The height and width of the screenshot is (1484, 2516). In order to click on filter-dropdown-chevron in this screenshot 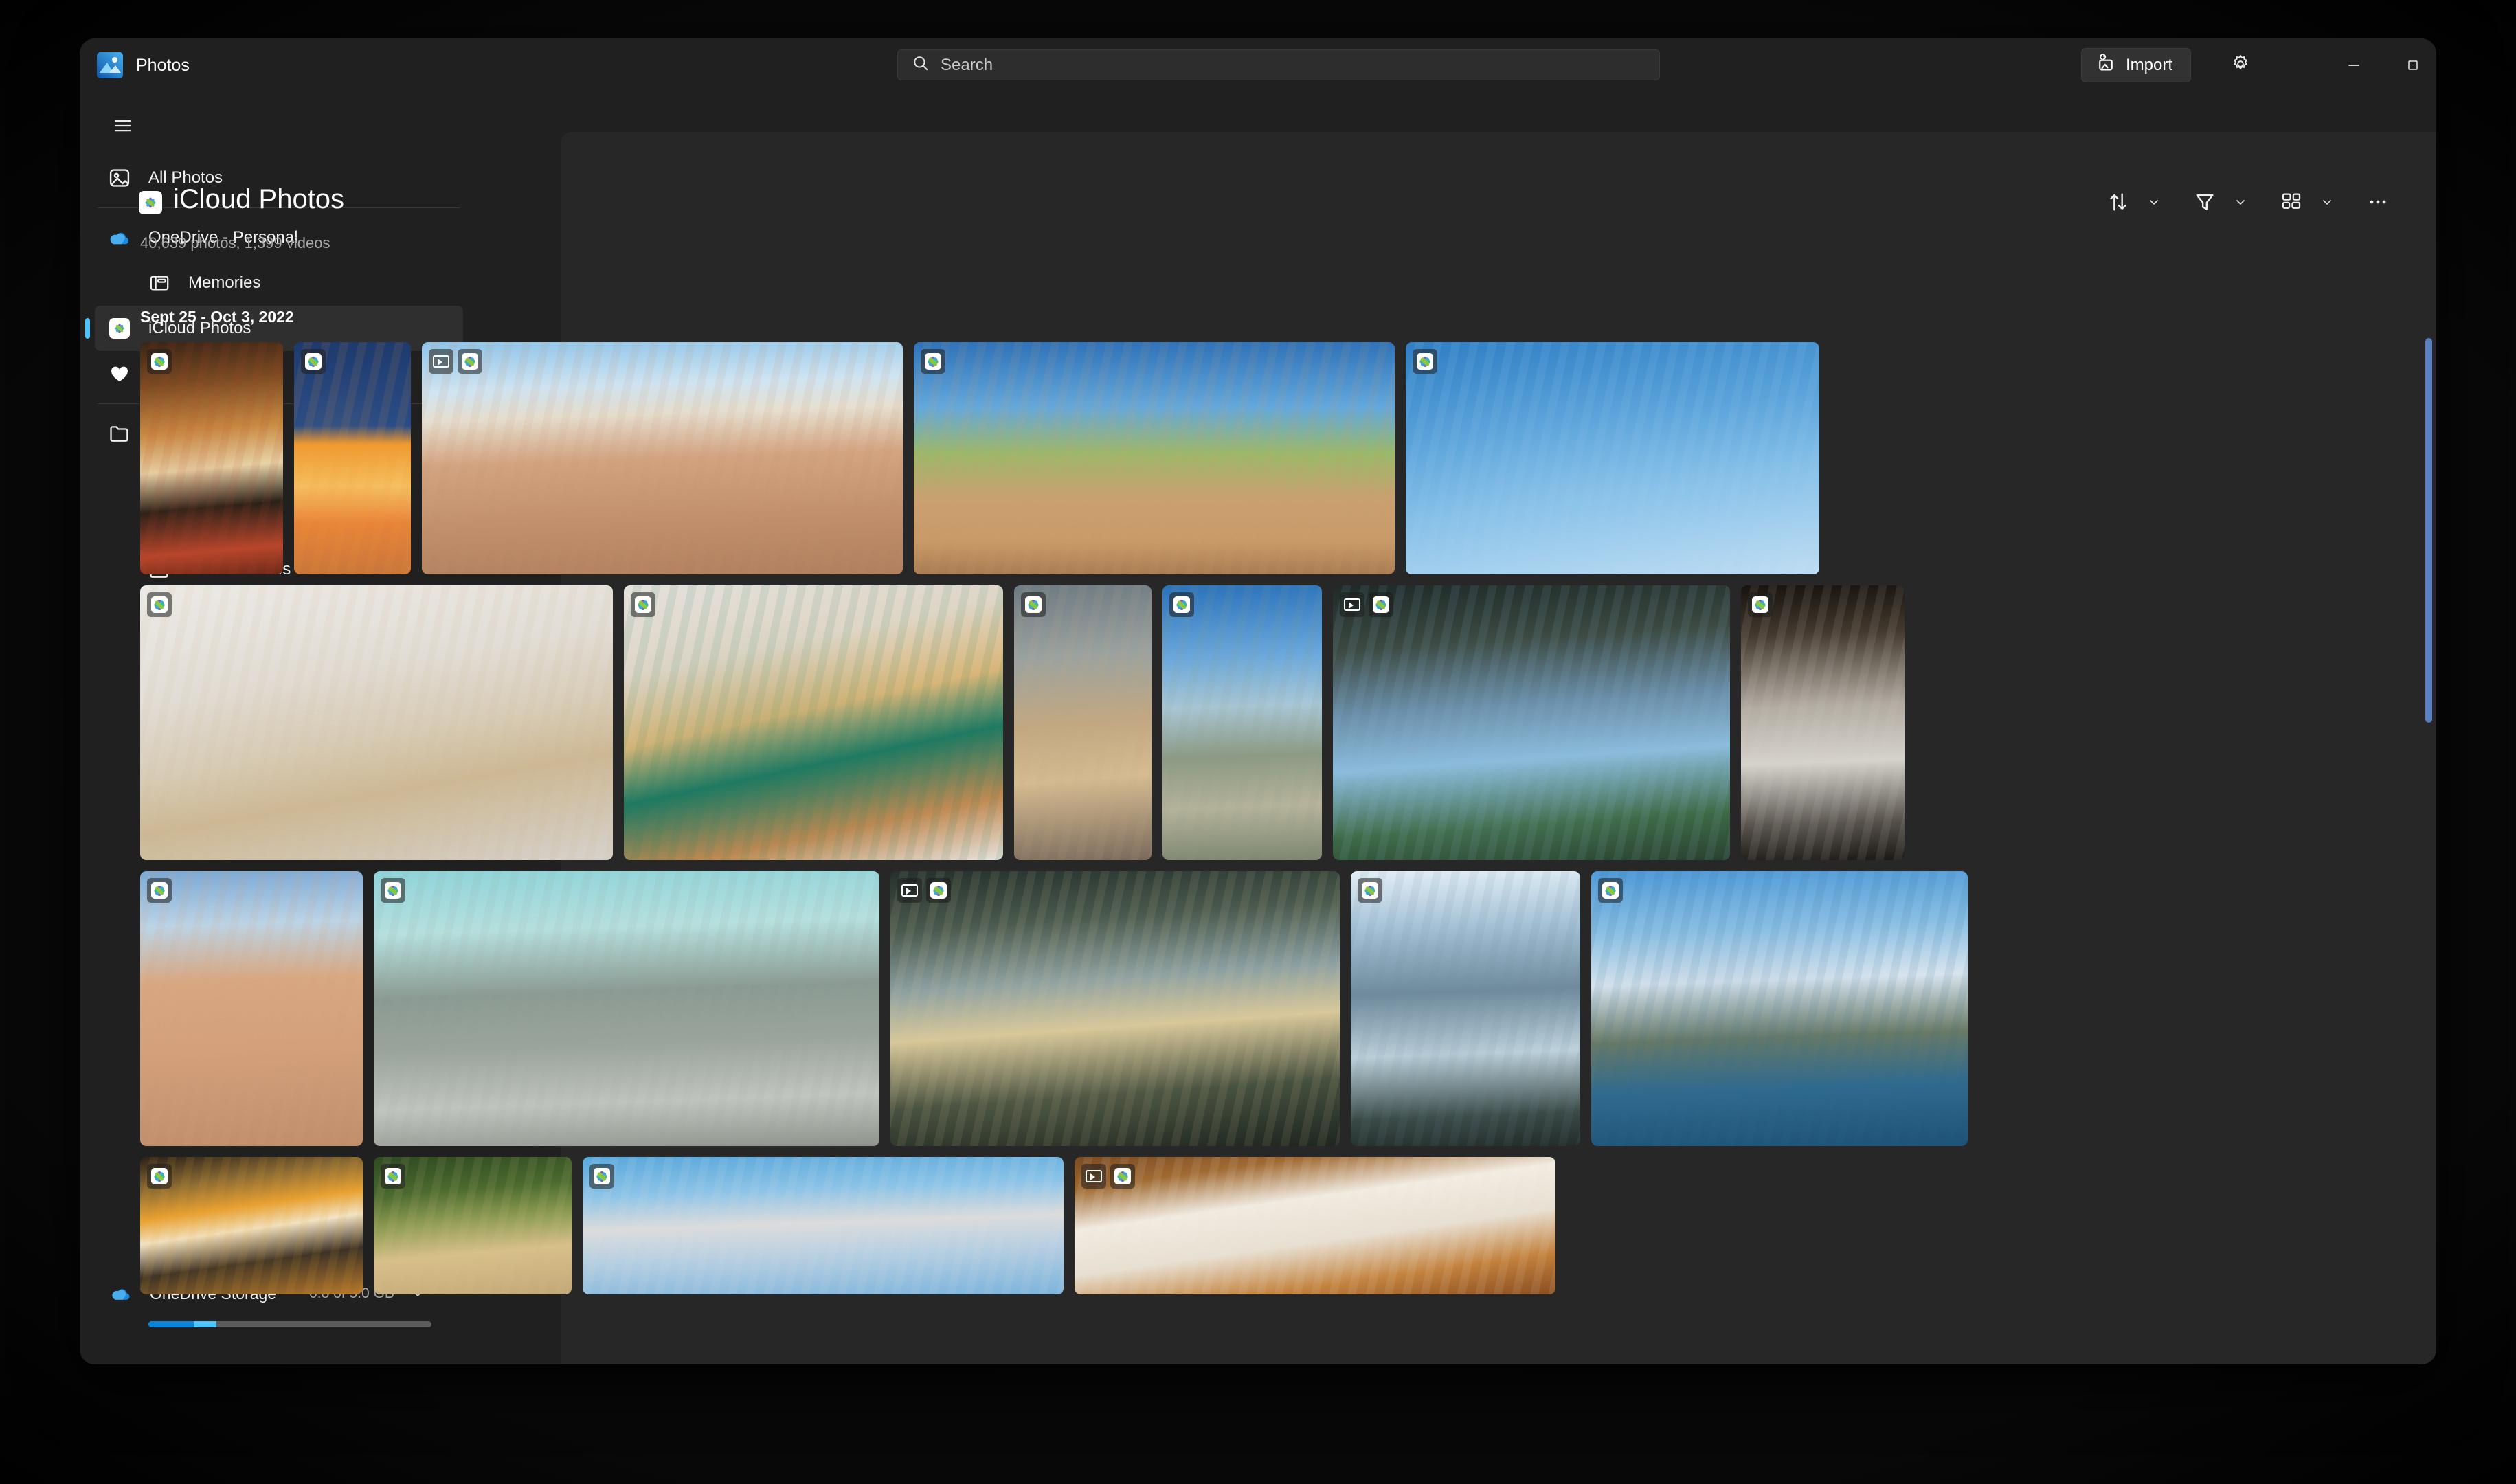, I will do `click(2240, 202)`.